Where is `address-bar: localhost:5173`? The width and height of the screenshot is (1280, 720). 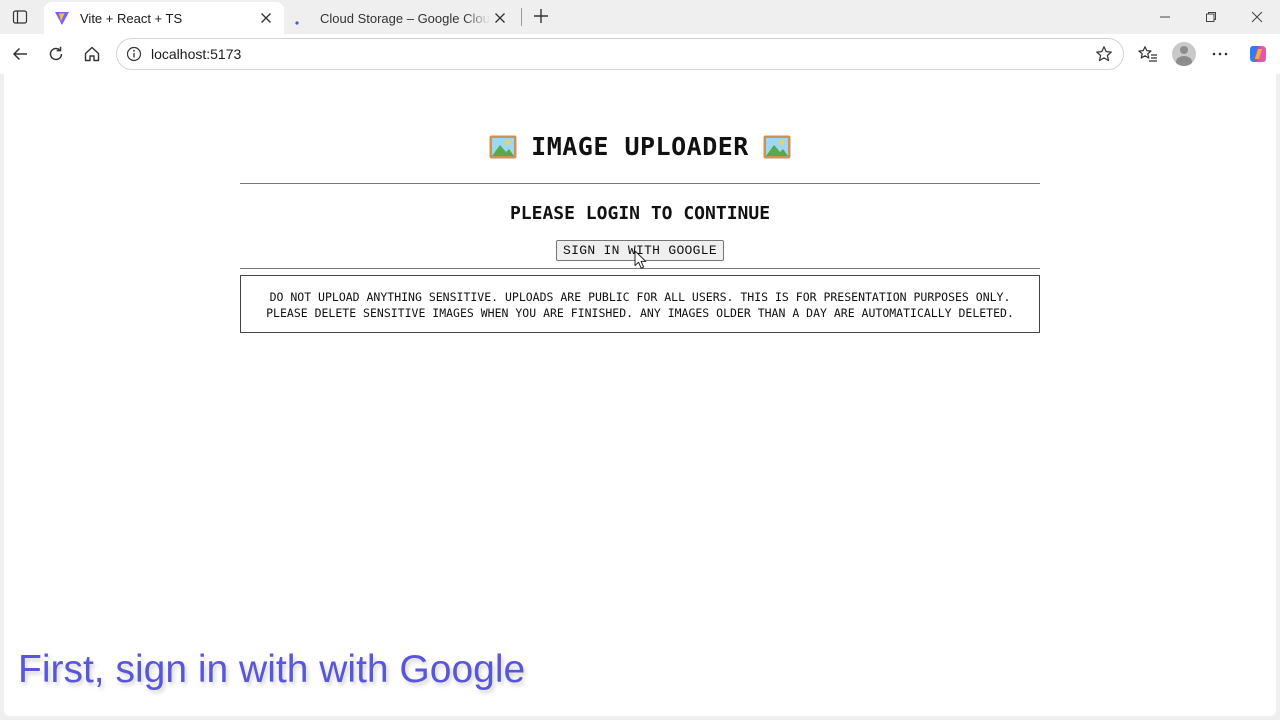 address-bar: localhost:5173 is located at coordinates (620, 54).